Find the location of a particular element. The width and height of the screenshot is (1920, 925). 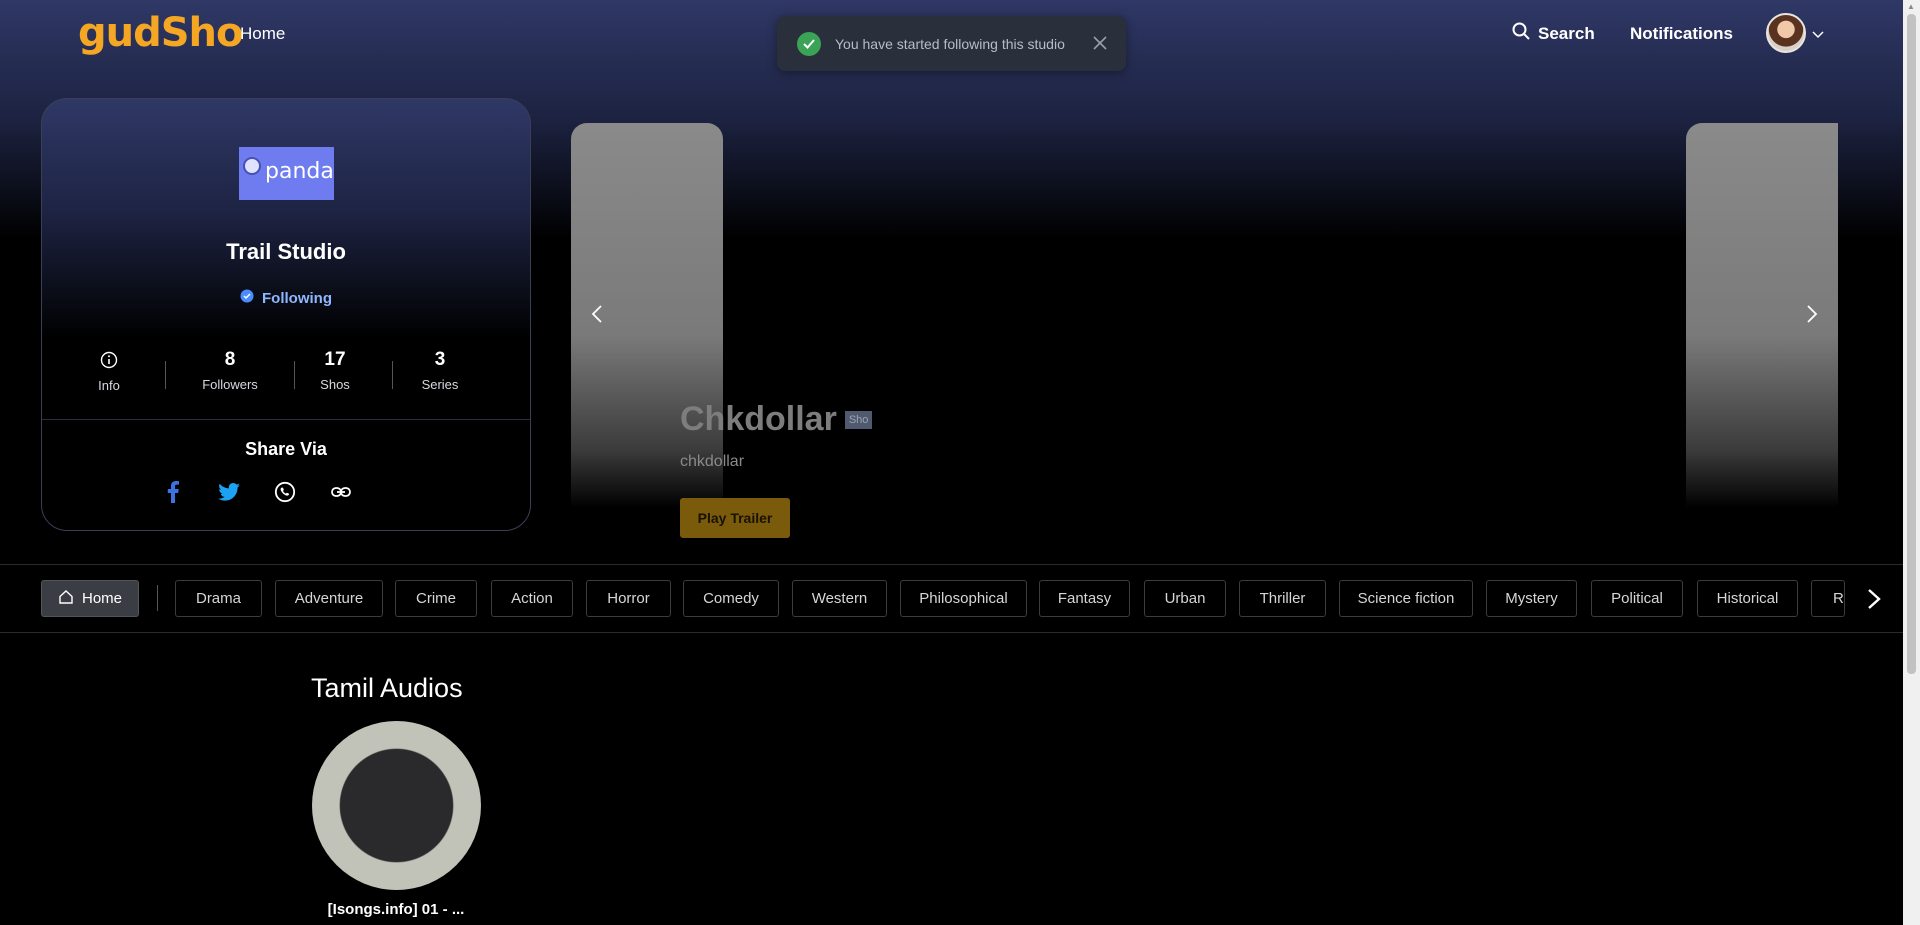

genre-science-fiction: Science fiction is located at coordinates (1406, 598).